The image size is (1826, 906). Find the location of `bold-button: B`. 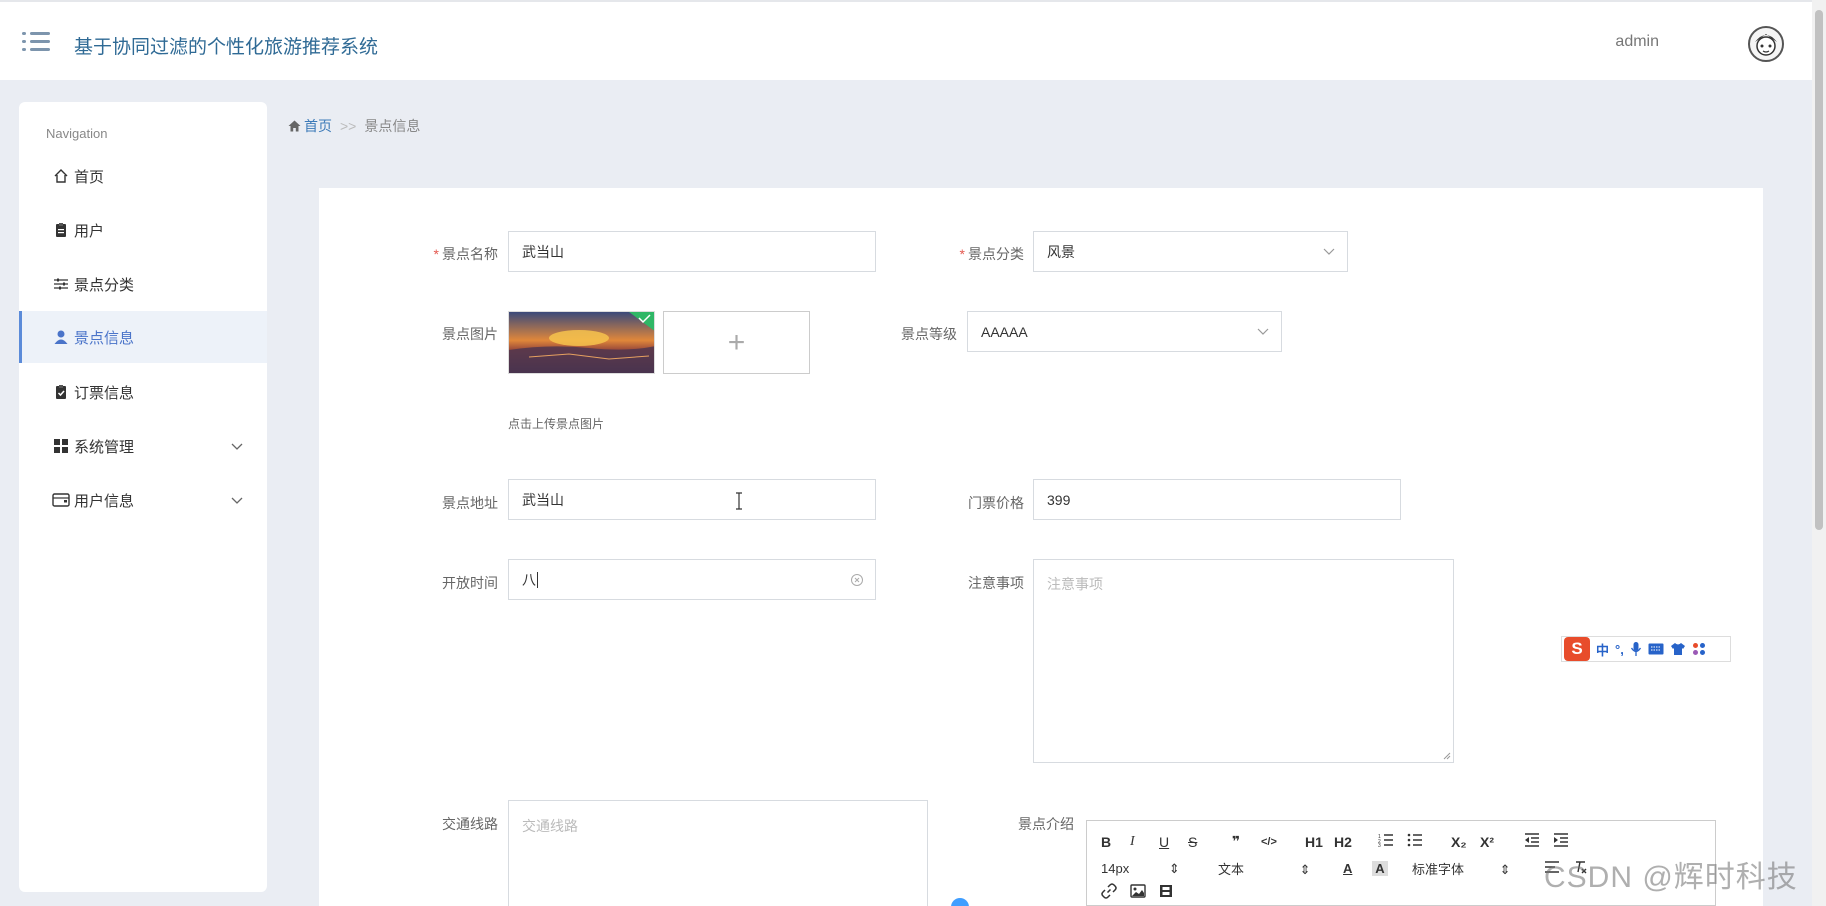

bold-button: B is located at coordinates (1115, 842).